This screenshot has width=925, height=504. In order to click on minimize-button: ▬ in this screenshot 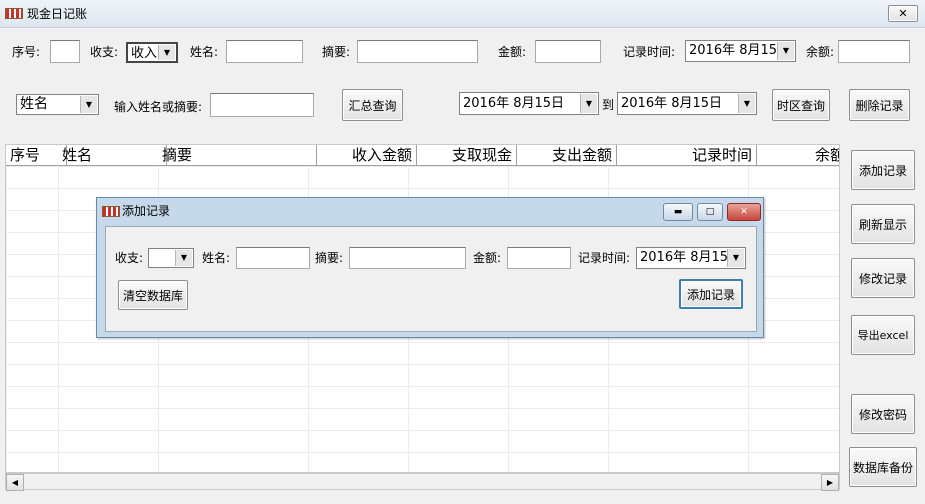, I will do `click(678, 212)`.